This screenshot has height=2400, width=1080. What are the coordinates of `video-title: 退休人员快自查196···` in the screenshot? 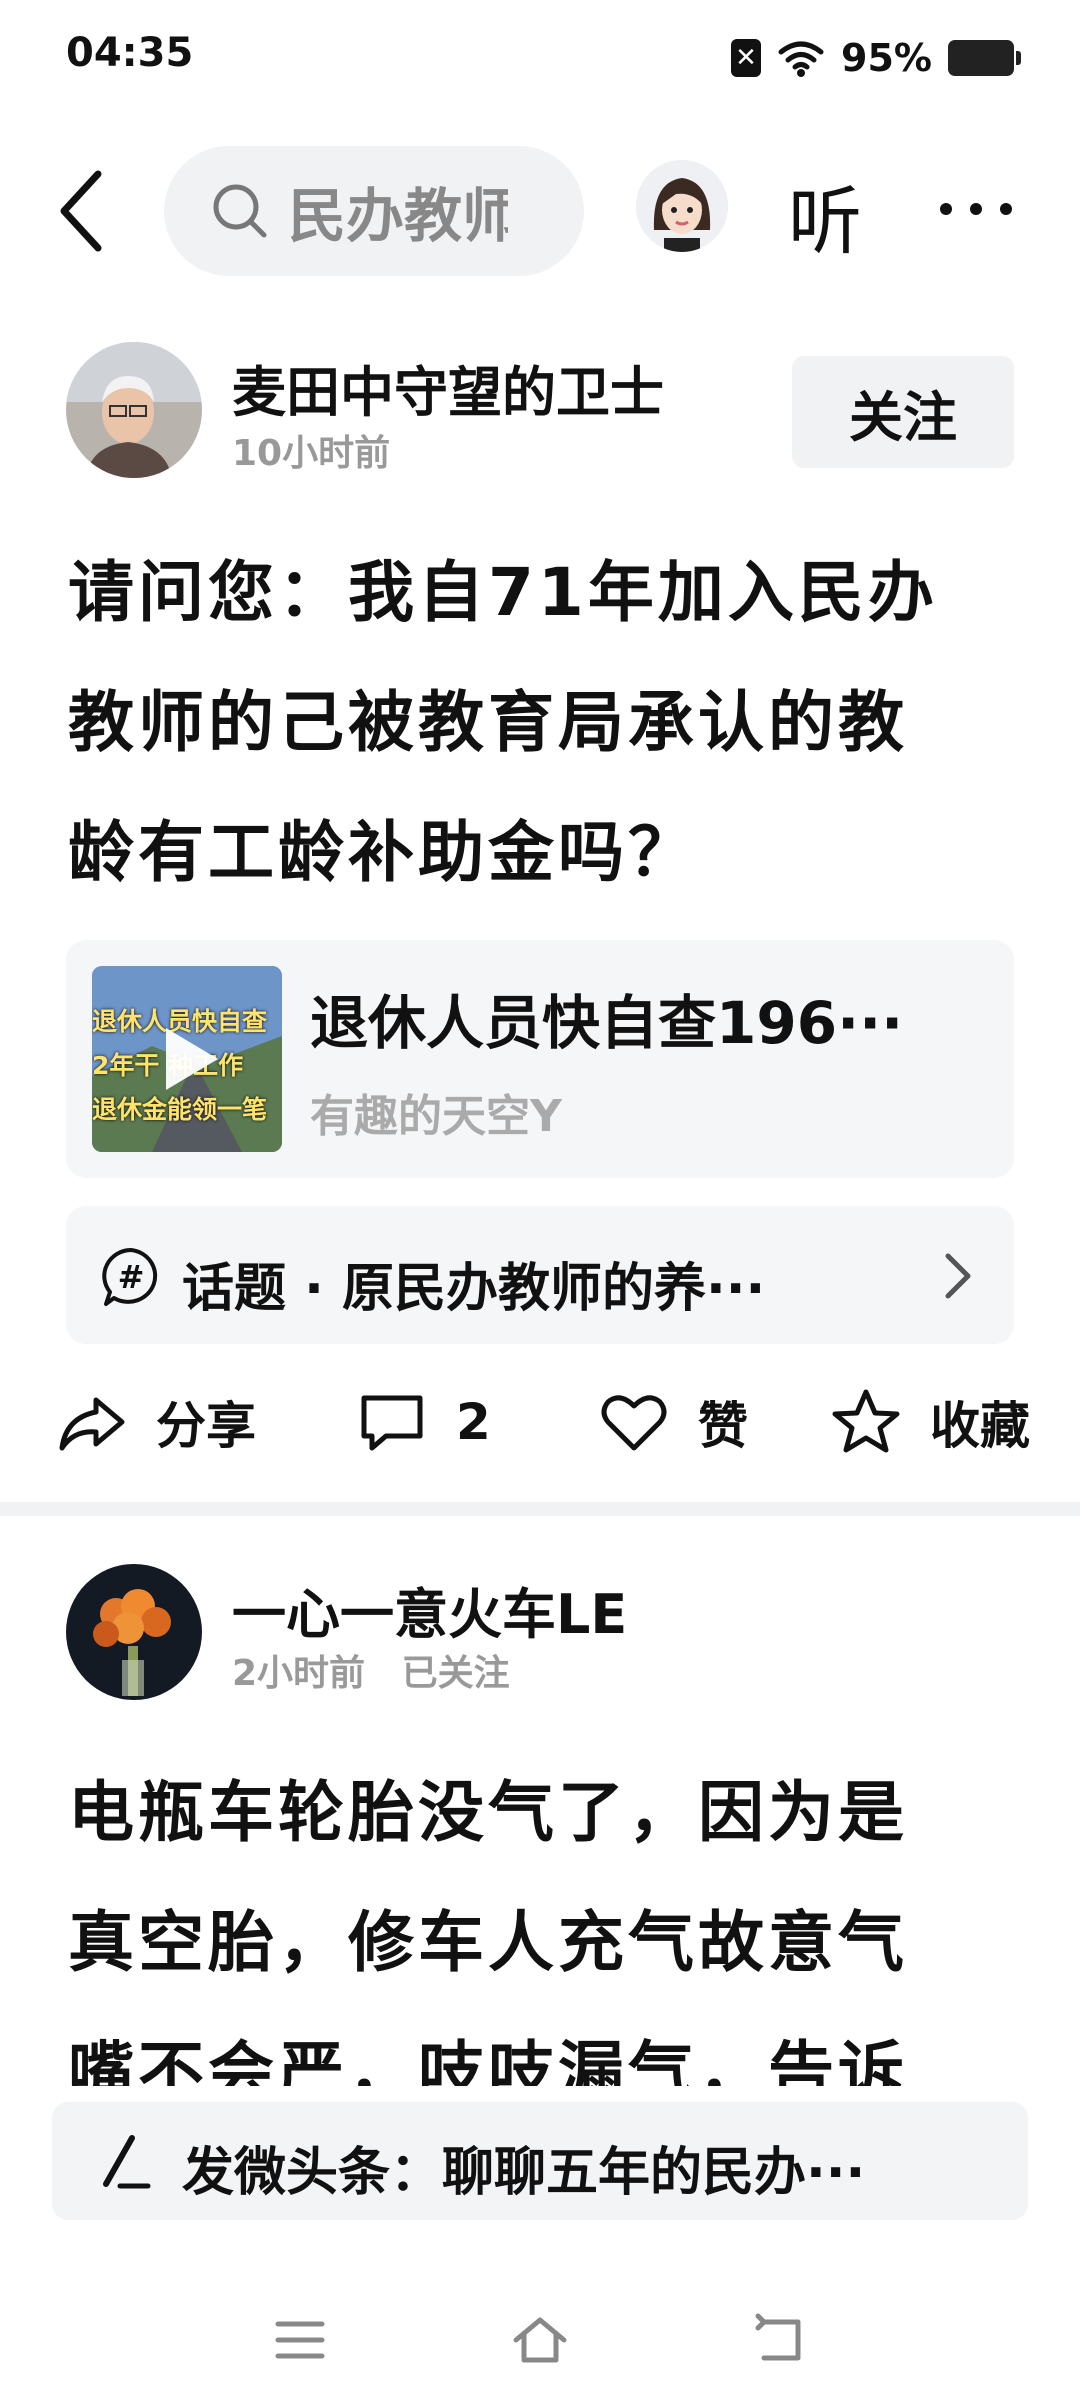 It's located at (607, 1023).